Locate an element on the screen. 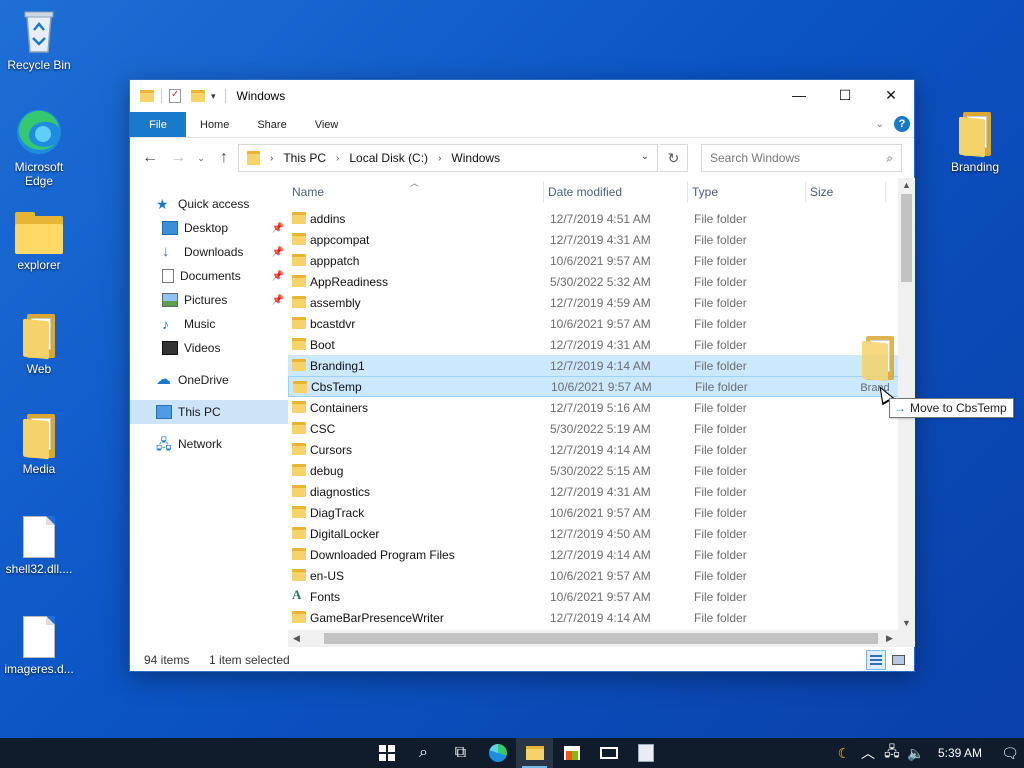  file-row: Cursors 12/7/2019 4:14 AM File folder is located at coordinates (594, 449).